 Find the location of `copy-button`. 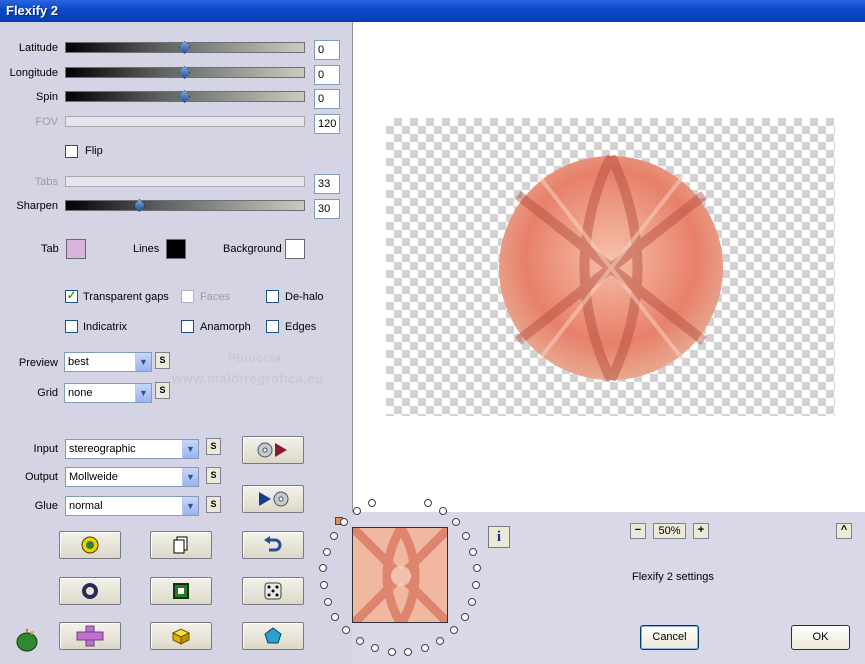

copy-button is located at coordinates (181, 545).